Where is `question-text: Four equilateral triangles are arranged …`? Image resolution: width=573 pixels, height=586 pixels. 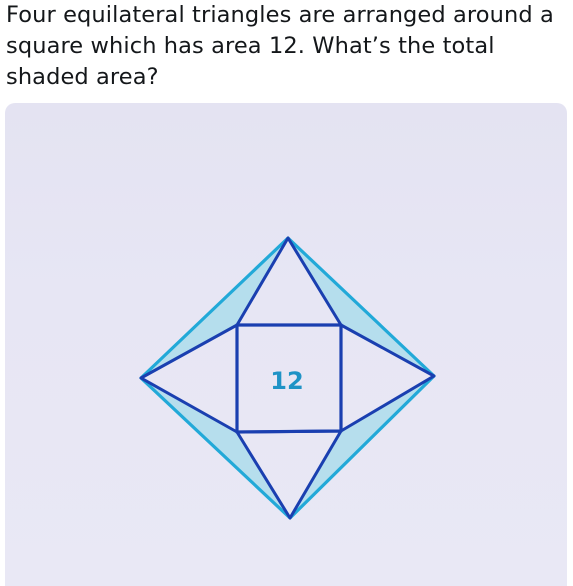 question-text: Four equilateral triangles are arranged … is located at coordinates (280, 46).